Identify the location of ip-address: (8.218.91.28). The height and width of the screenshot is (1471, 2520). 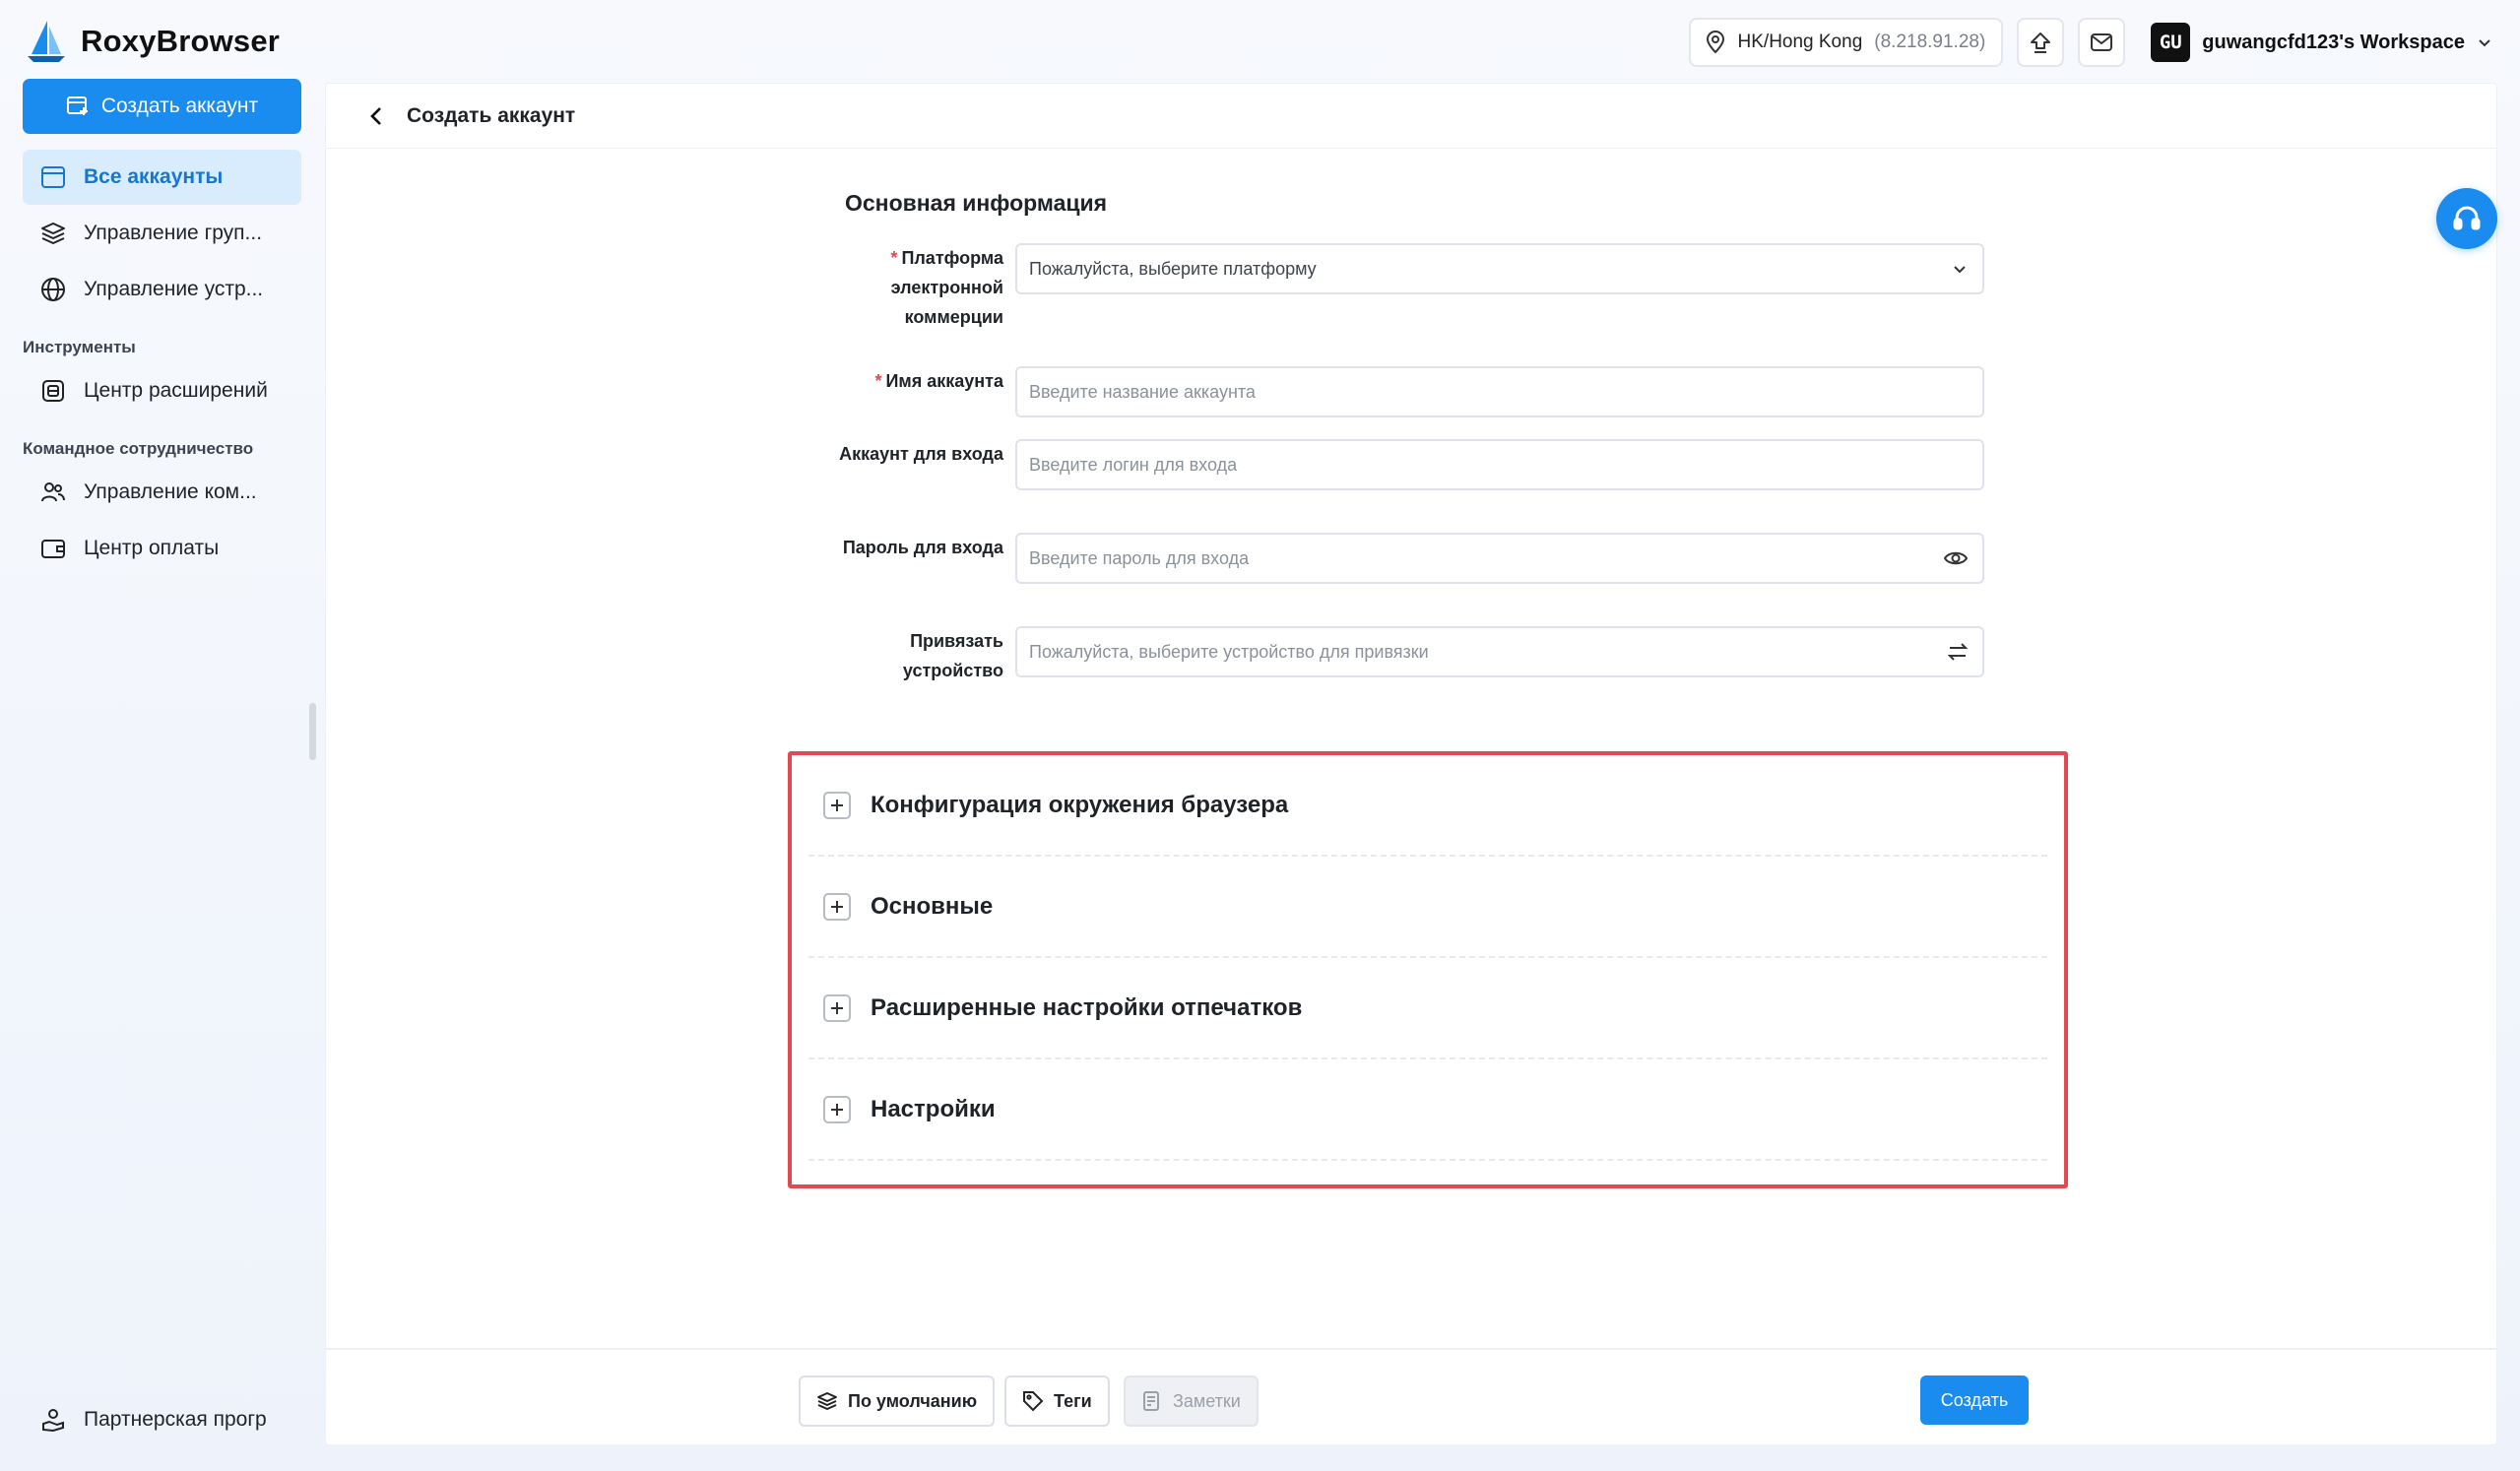
(1930, 42).